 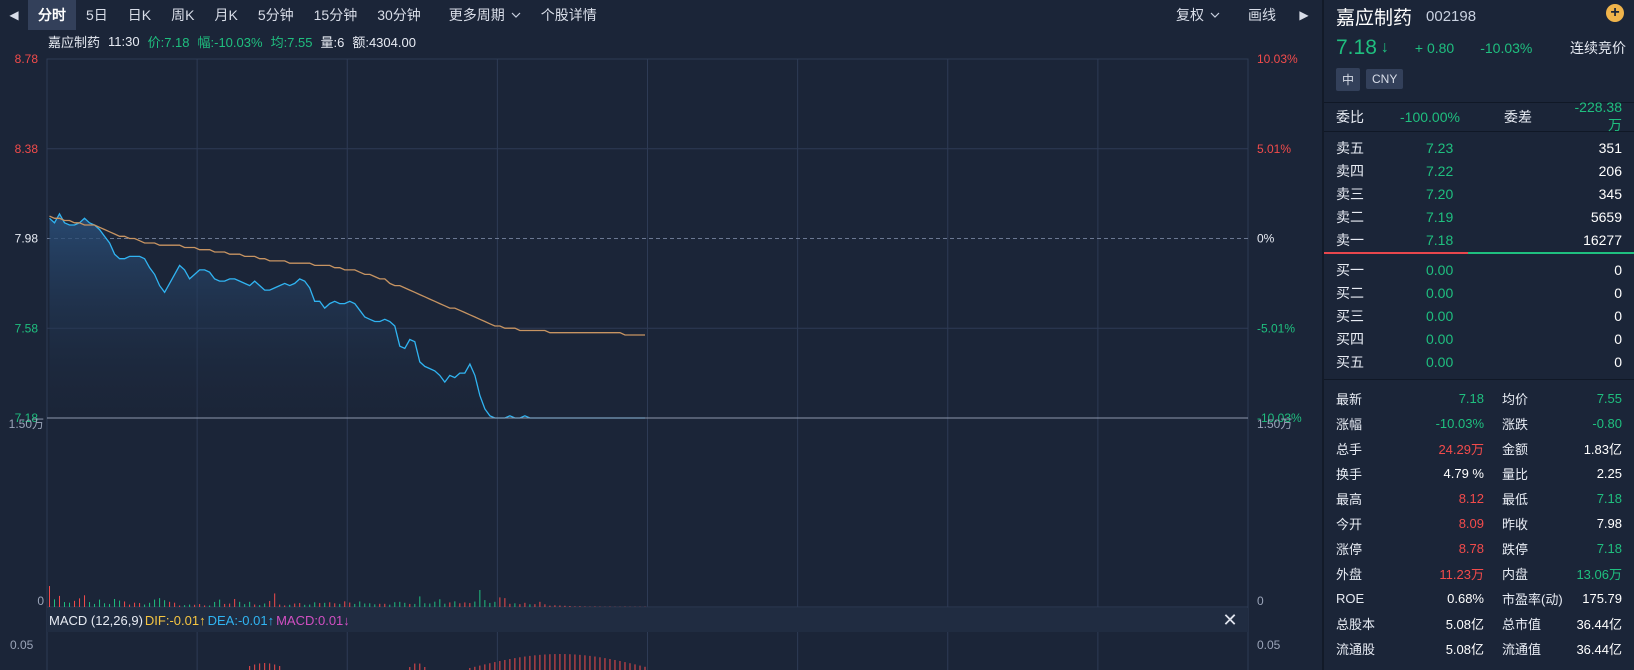 I want to click on macd-dea: DEA:-0.01↑, so click(x=241, y=620).